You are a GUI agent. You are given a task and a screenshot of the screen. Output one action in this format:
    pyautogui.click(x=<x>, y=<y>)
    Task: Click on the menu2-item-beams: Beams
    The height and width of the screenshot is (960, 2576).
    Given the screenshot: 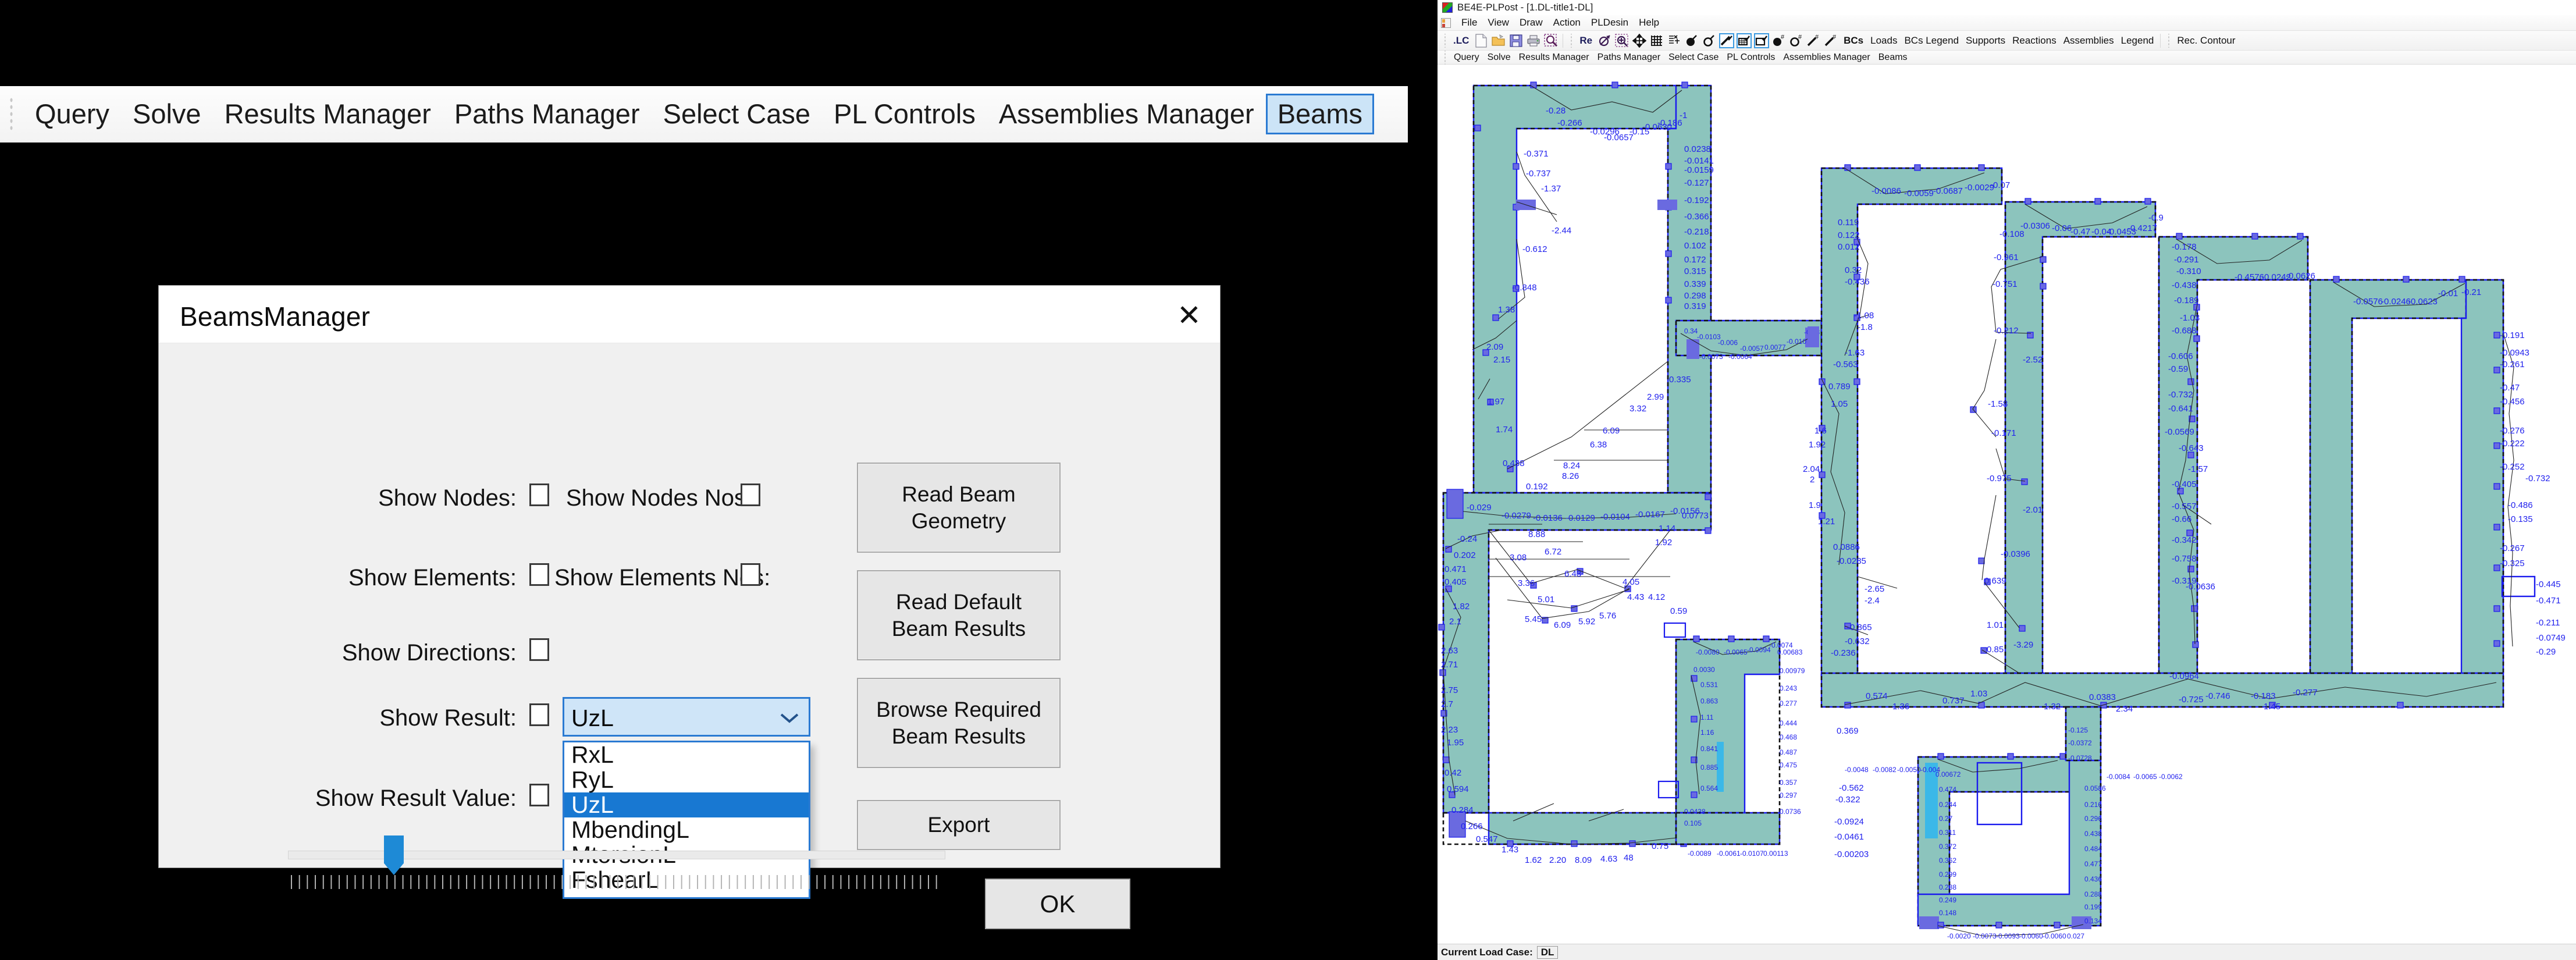 What is the action you would take?
    pyautogui.click(x=1893, y=57)
    